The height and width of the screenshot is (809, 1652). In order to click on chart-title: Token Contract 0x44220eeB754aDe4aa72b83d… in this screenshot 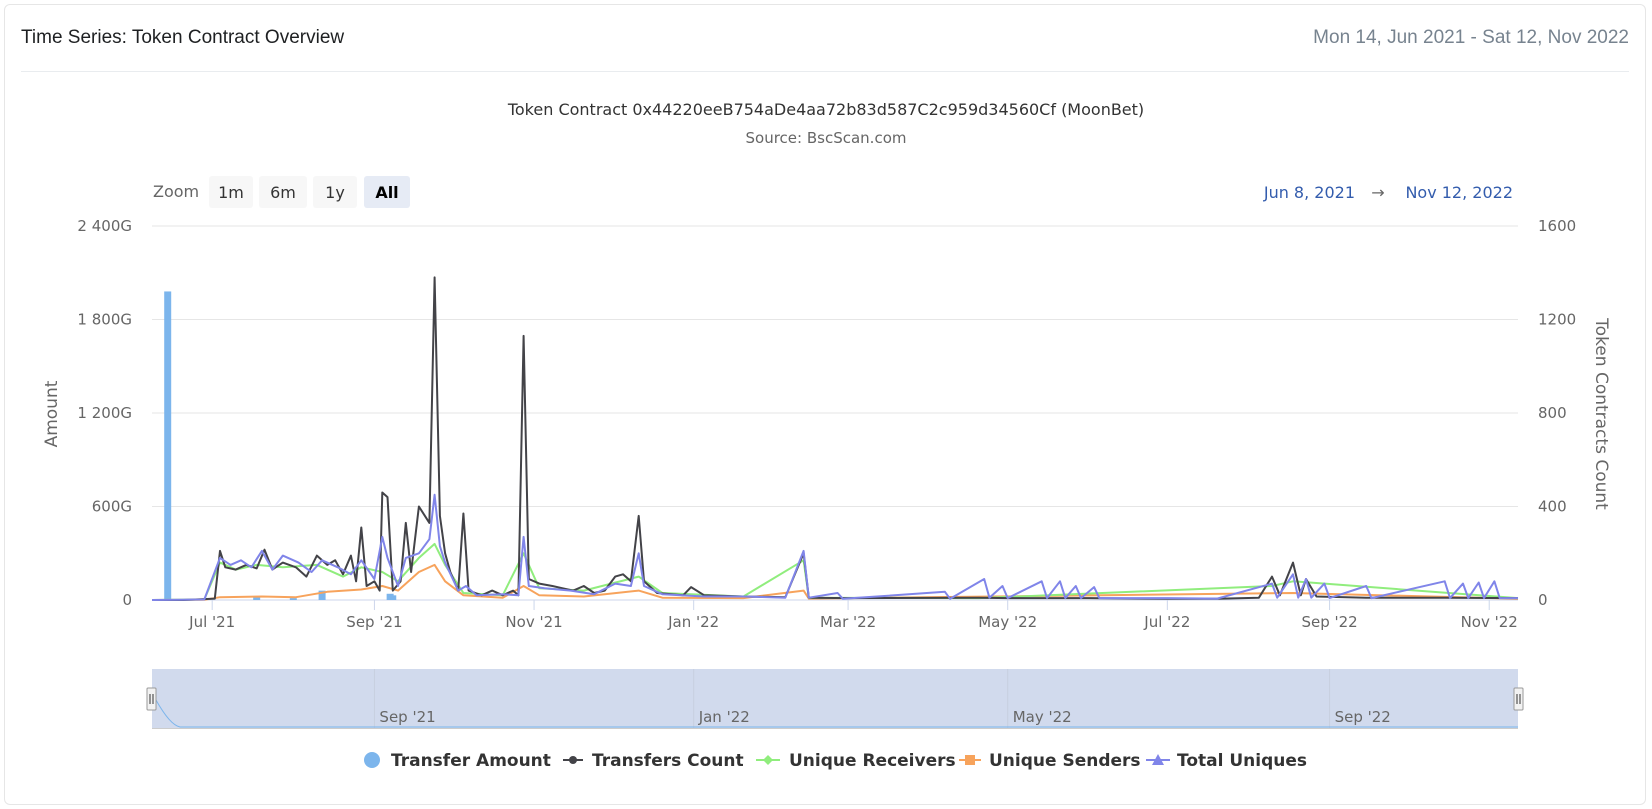, I will do `click(825, 109)`.